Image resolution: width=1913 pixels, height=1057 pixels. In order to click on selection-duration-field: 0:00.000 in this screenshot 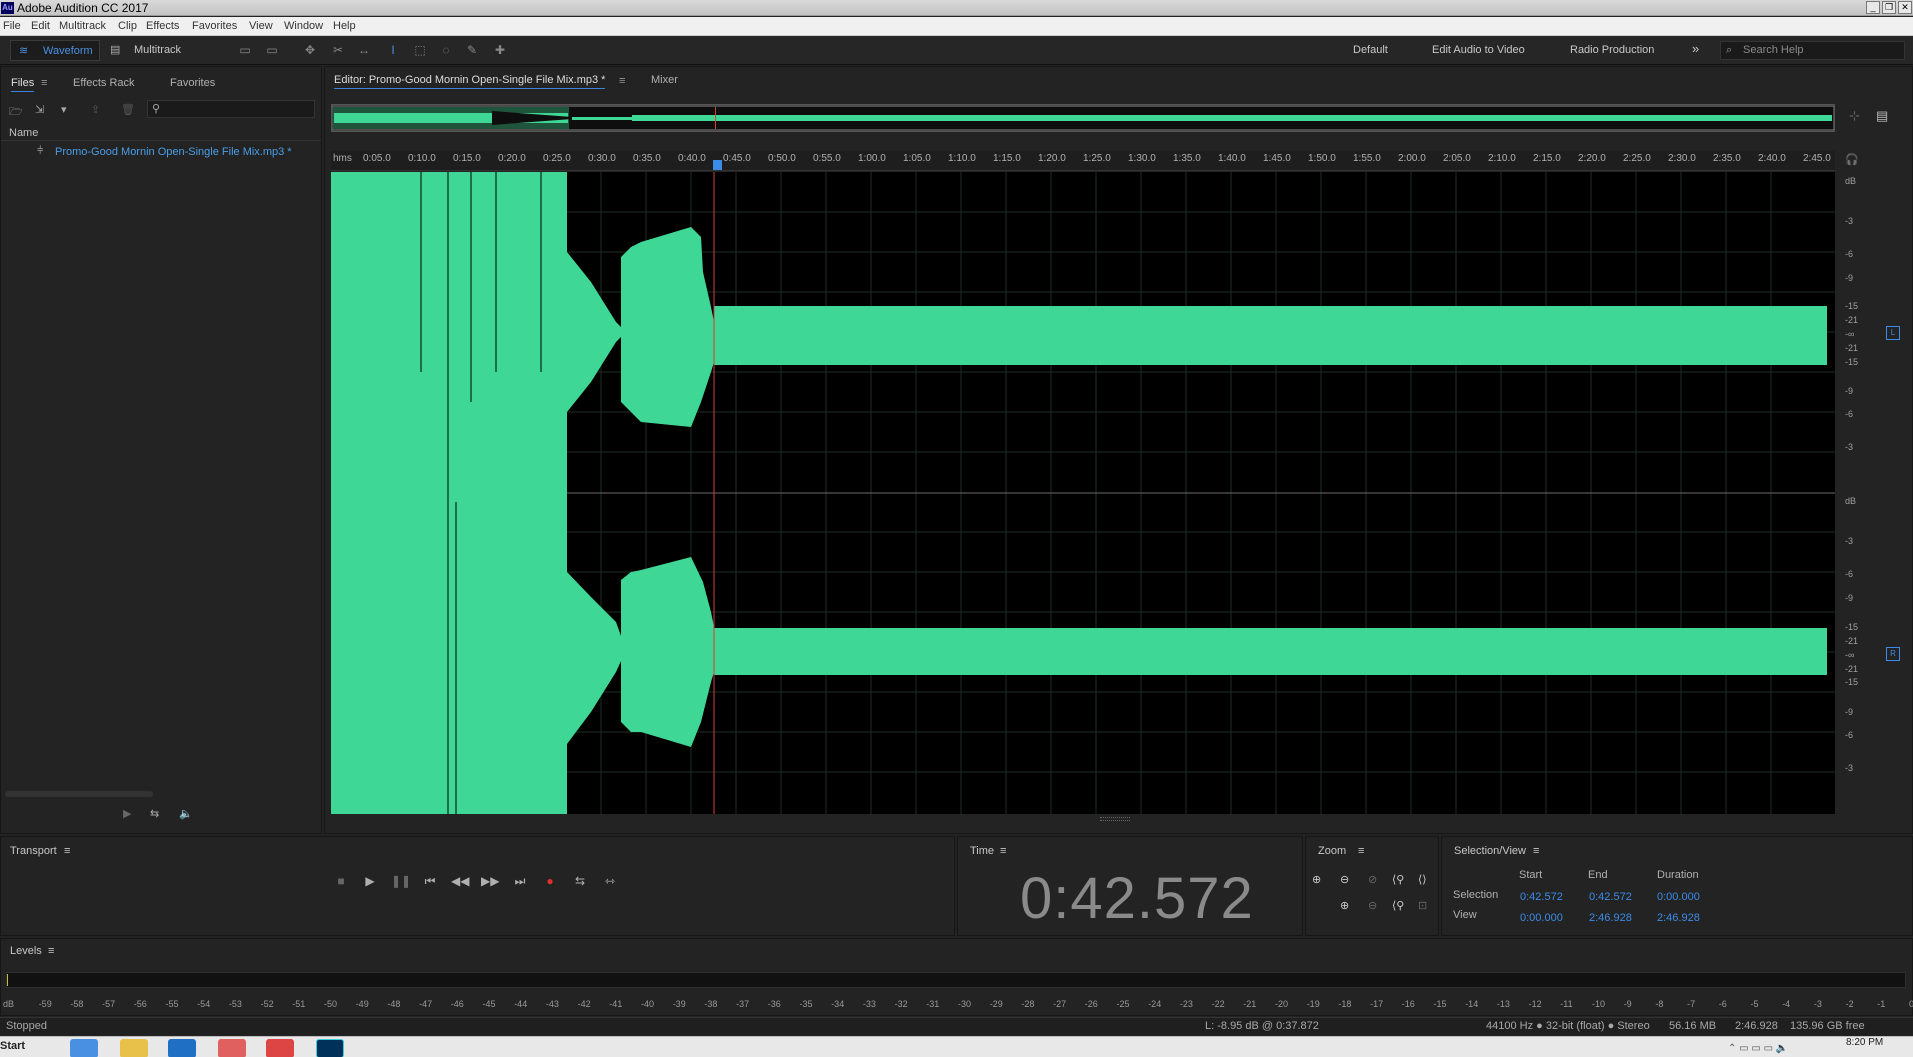, I will do `click(1678, 897)`.